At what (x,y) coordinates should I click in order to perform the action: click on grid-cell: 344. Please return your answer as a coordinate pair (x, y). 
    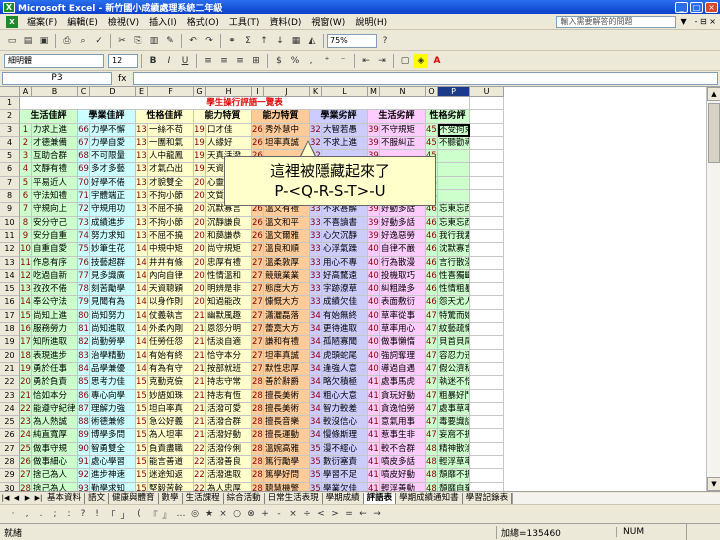
    Looking at the image, I should click on (316, 369).